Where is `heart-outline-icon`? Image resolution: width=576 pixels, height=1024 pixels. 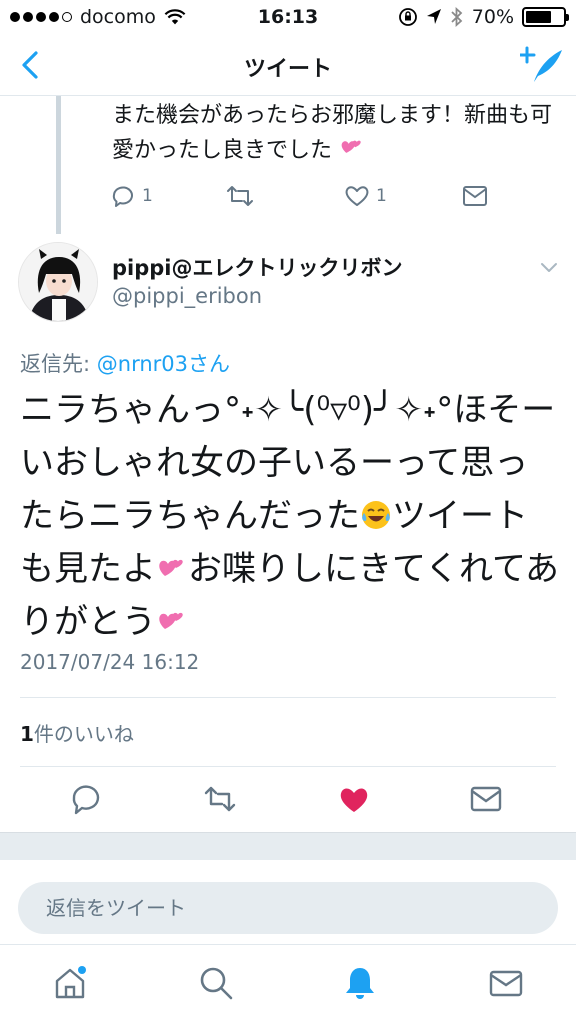 heart-outline-icon is located at coordinates (357, 196).